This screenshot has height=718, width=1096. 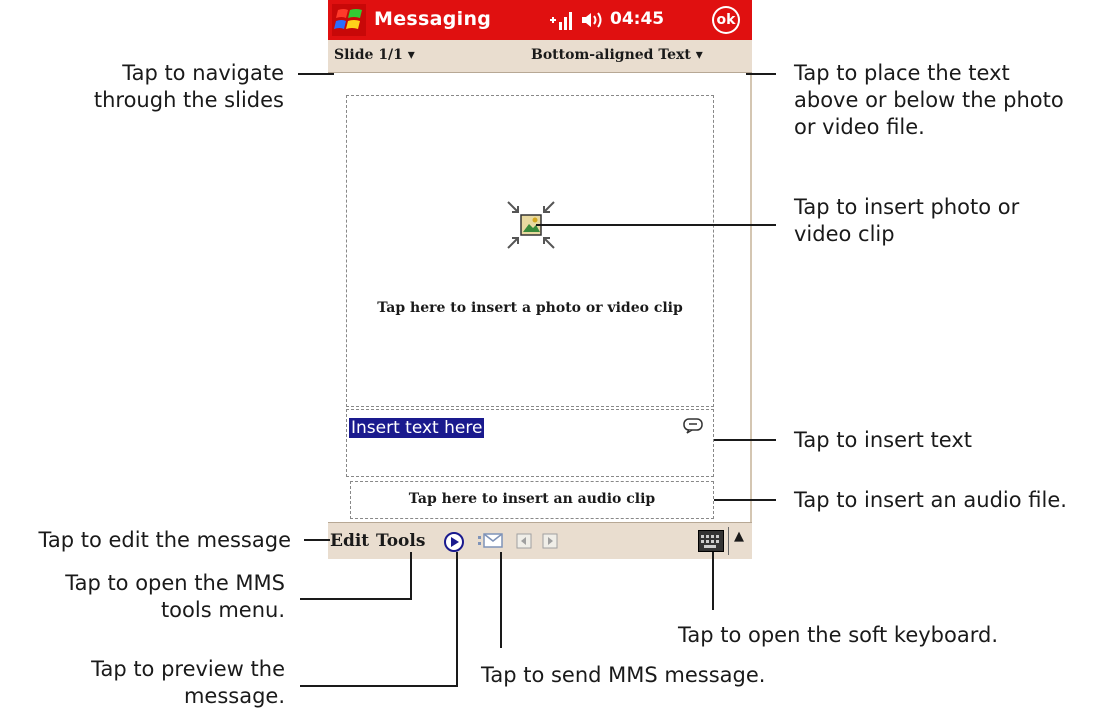 I want to click on ok-button: ok, so click(x=726, y=20).